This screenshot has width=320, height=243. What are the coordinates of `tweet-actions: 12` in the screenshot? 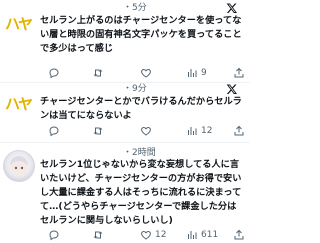 It's located at (144, 131).